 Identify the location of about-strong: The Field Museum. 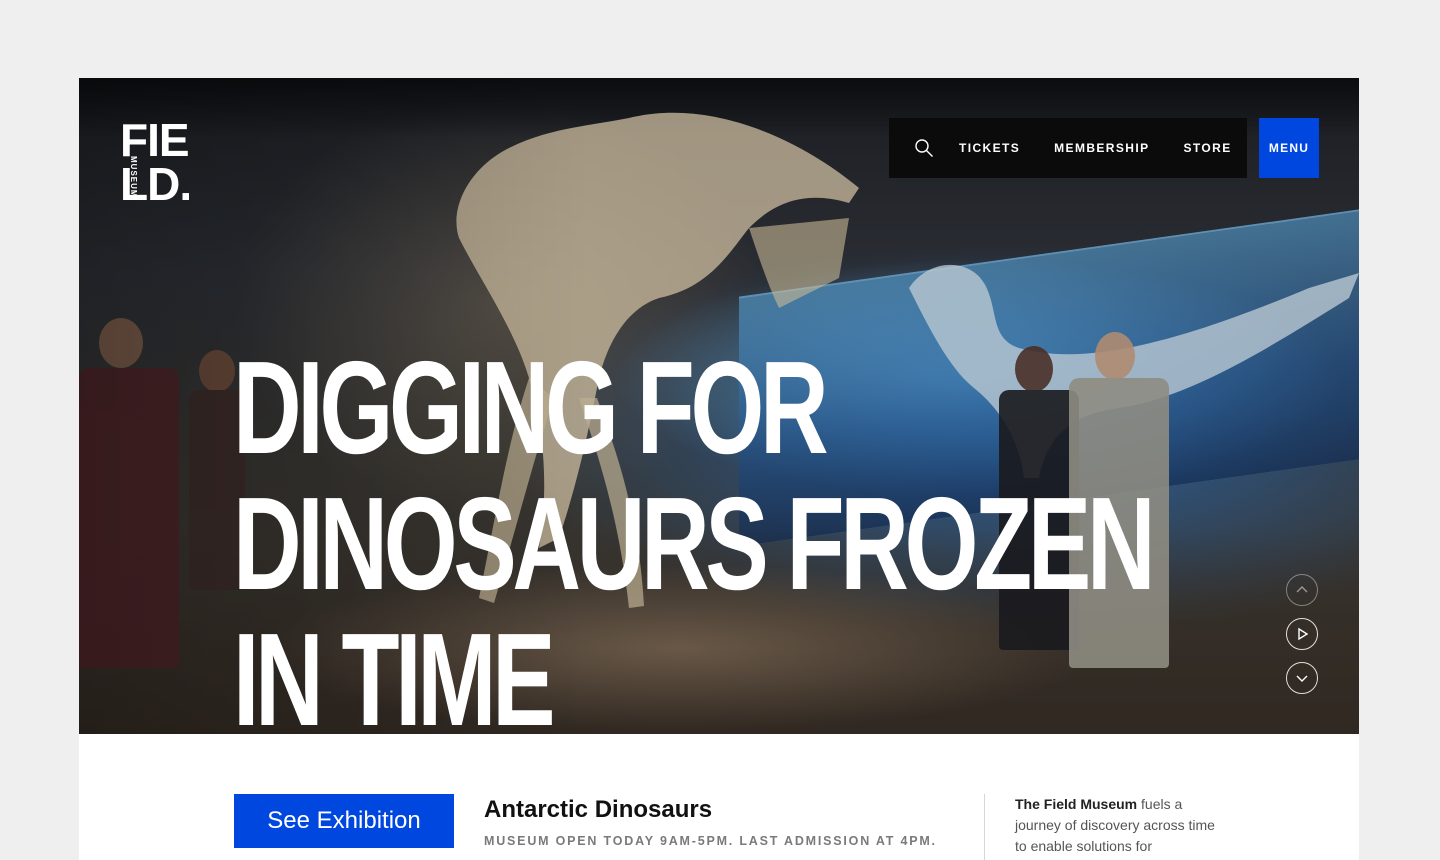
(1076, 804).